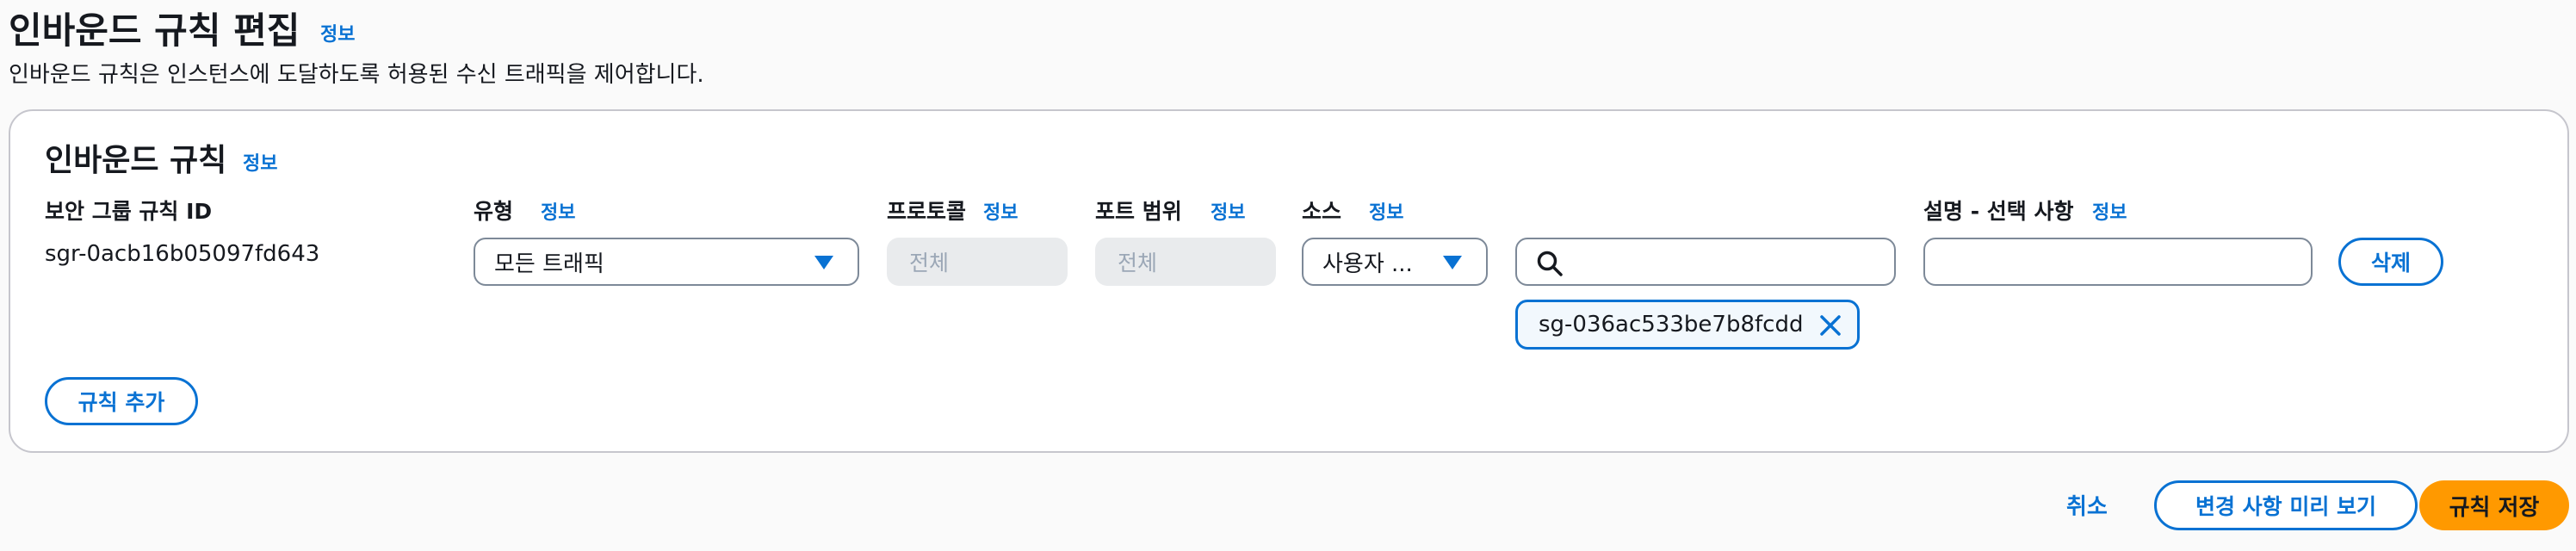 This screenshot has height=551, width=2576. Describe the element at coordinates (1386, 211) in the screenshot. I see `source-info-link: 정보` at that location.